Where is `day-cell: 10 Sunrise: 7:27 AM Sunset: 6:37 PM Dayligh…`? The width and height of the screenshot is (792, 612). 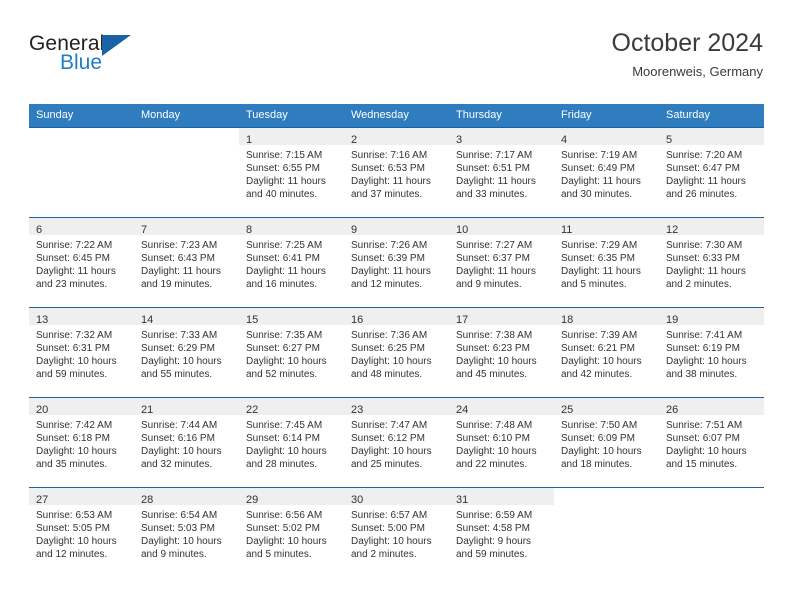
day-cell: 10 Sunrise: 7:27 AM Sunset: 6:37 PM Dayligh… is located at coordinates (501, 262).